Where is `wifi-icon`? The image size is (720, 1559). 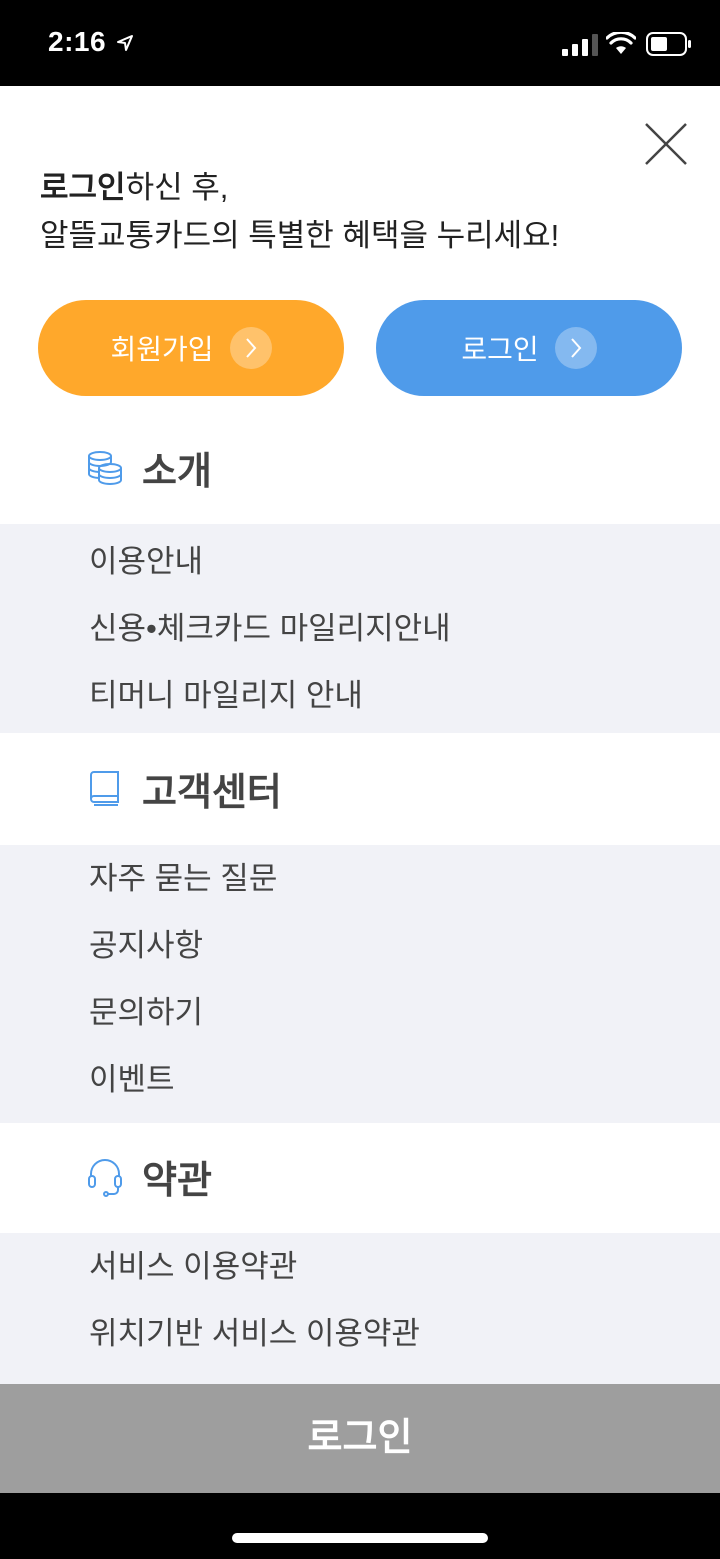
wifi-icon is located at coordinates (621, 43).